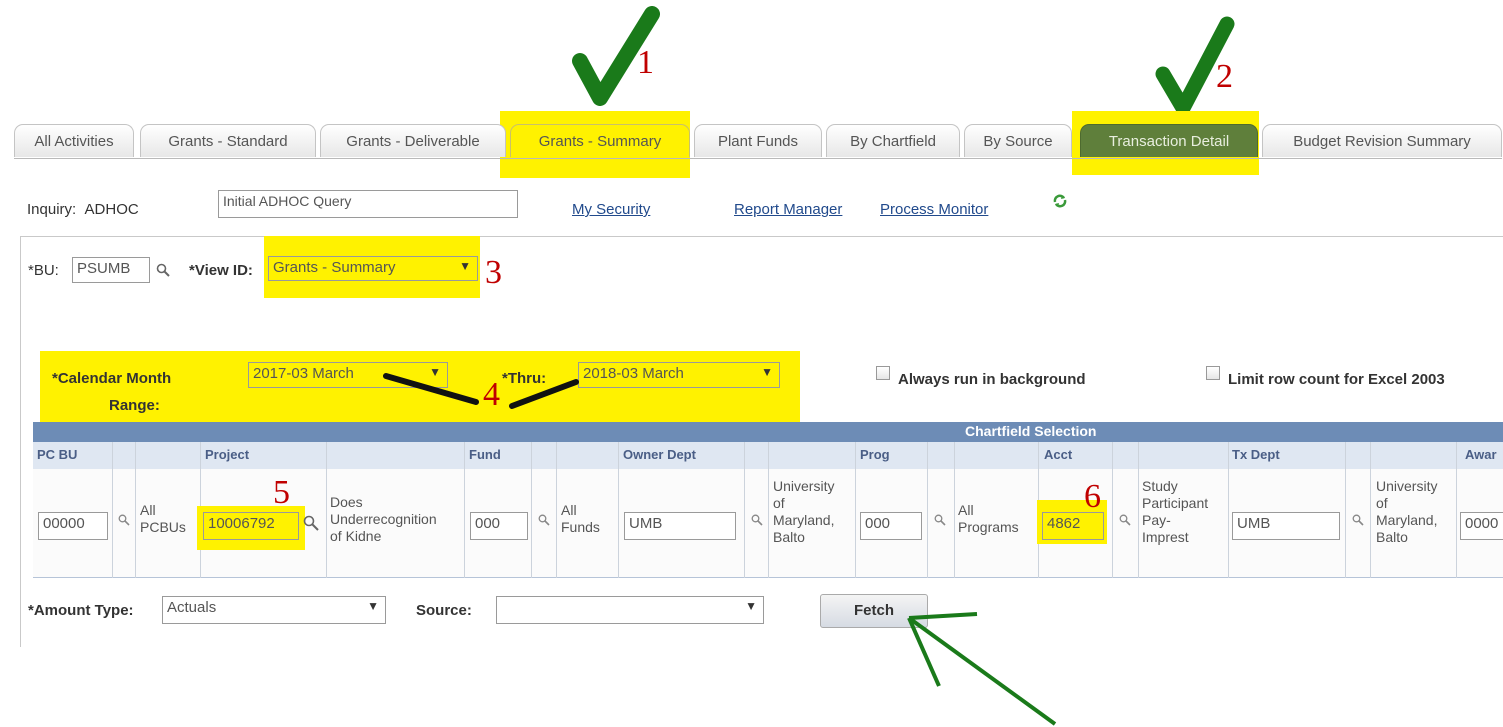 This screenshot has height=727, width=1503. What do you see at coordinates (1336, 379) in the screenshot?
I see `limit-rows-label: Limit row count for Excel 2003` at bounding box center [1336, 379].